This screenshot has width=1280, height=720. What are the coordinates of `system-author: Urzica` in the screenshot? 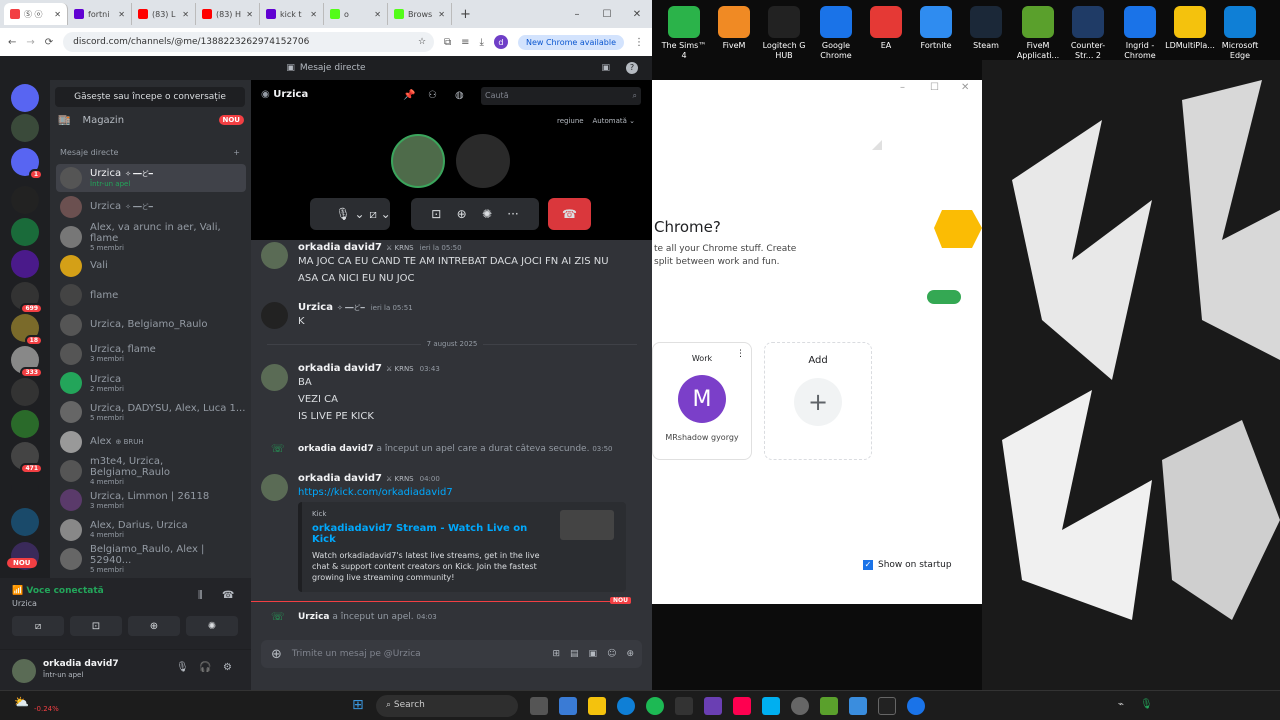 It's located at (313, 617).